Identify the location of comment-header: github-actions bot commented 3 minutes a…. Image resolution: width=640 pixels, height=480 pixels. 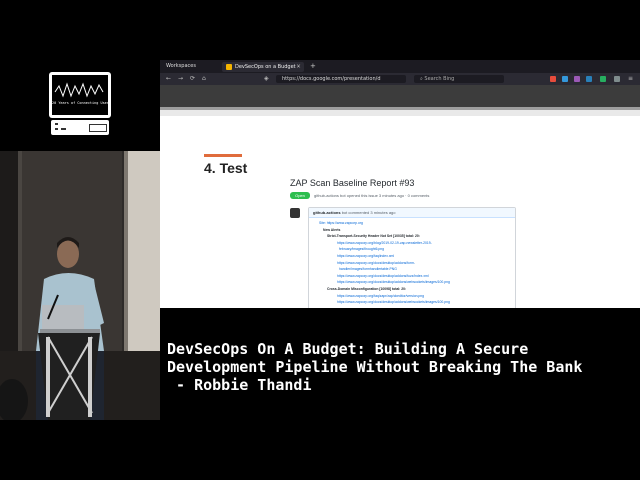
(412, 213).